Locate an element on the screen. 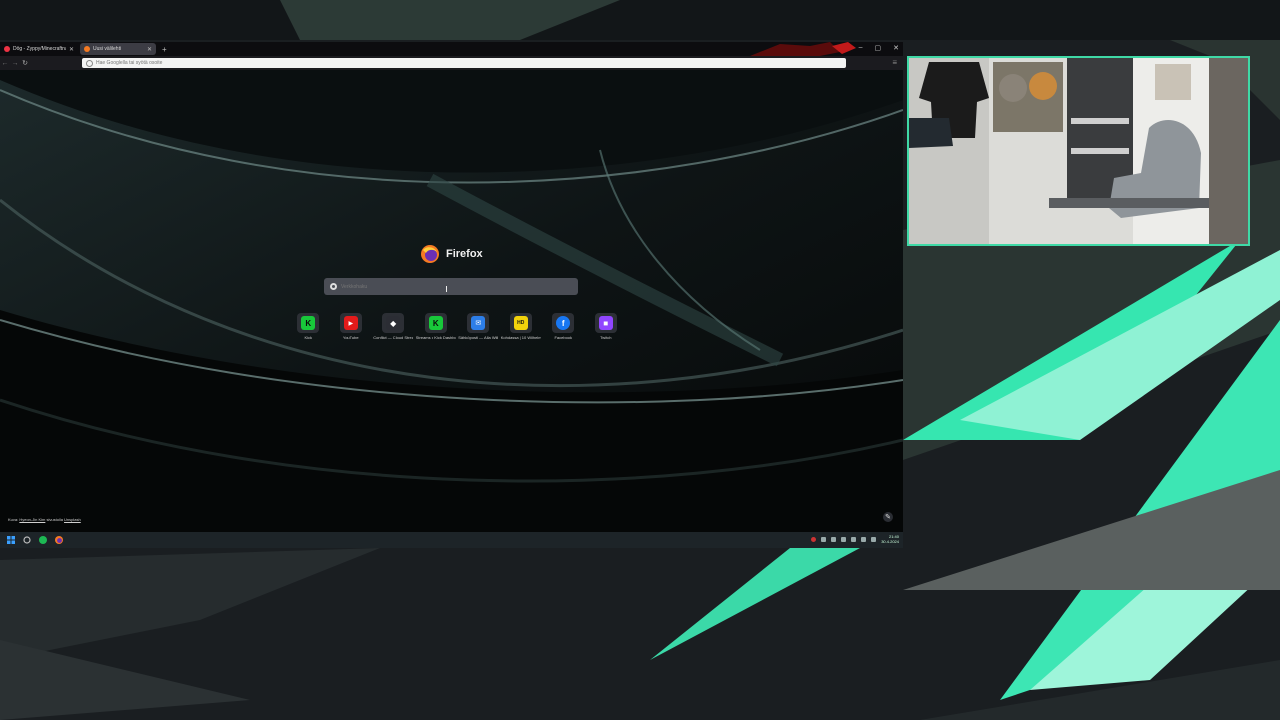 This screenshot has width=1280, height=720. shortcut-tile: ✉ is located at coordinates (478, 323).